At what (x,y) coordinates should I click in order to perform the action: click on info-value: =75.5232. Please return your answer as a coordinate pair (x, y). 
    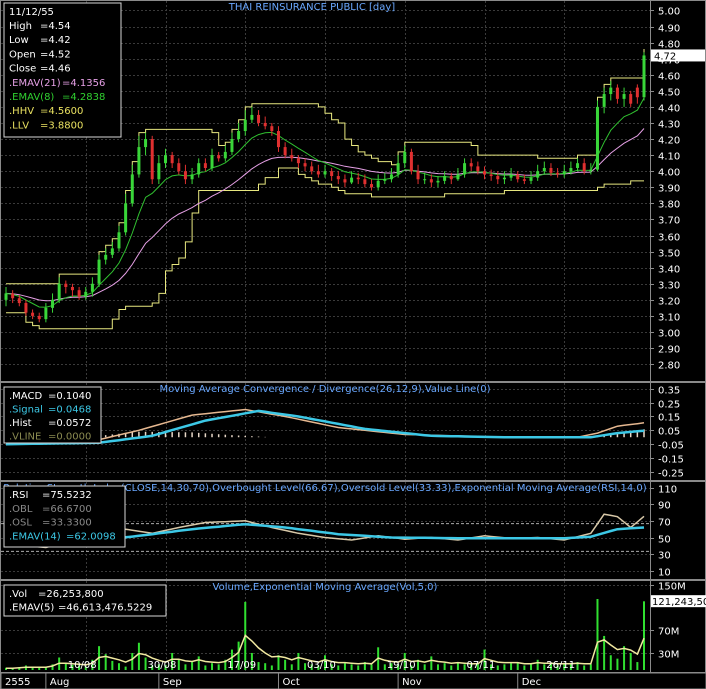
    Looking at the image, I should click on (67, 495).